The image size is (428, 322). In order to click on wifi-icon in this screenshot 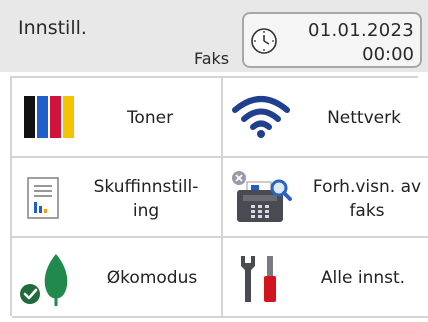, I will do `click(261, 117)`.